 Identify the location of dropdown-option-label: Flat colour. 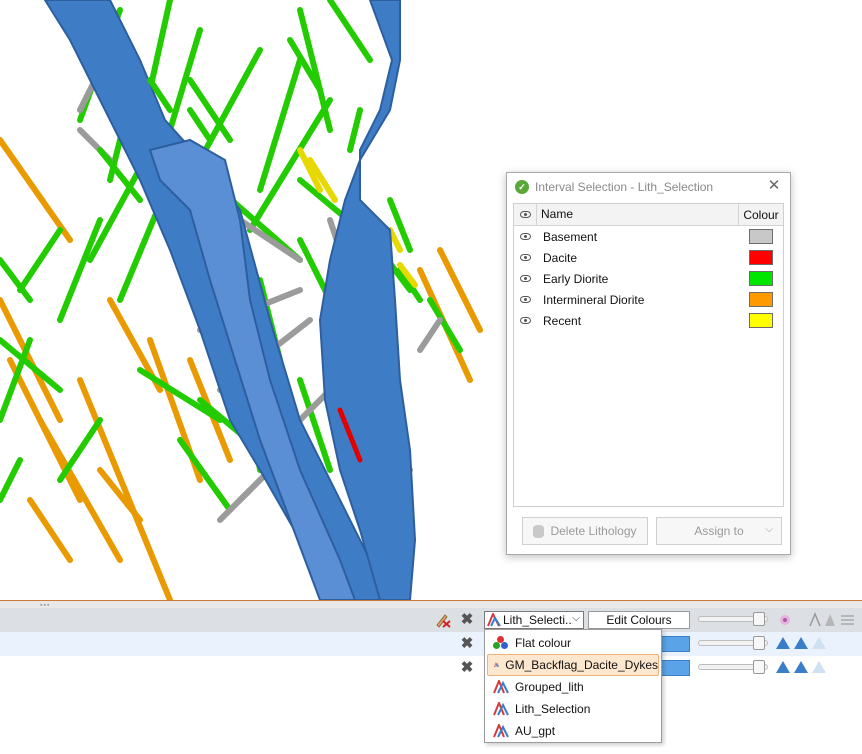
(543, 643).